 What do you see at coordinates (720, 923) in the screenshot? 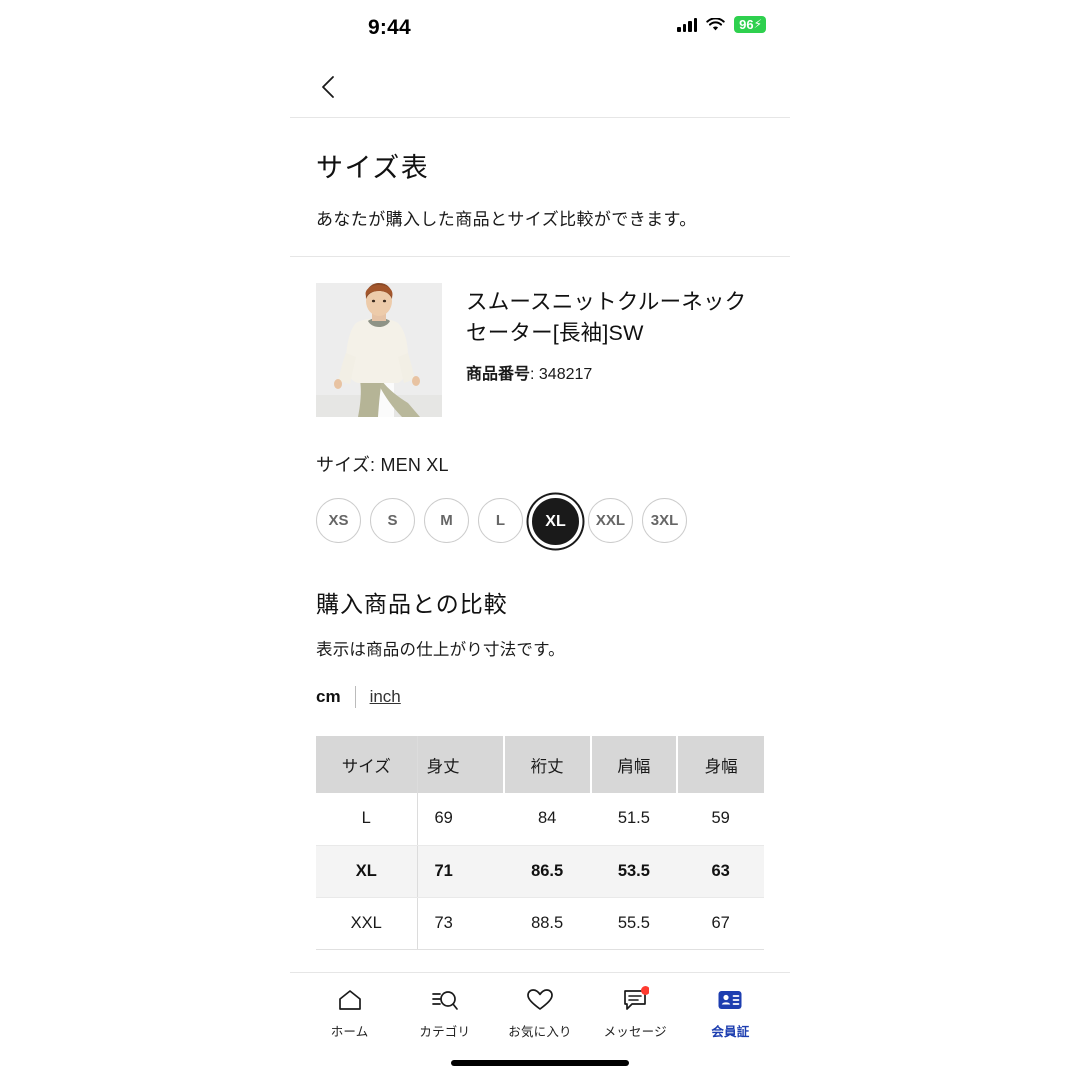
I see `cell-chest: 67` at bounding box center [720, 923].